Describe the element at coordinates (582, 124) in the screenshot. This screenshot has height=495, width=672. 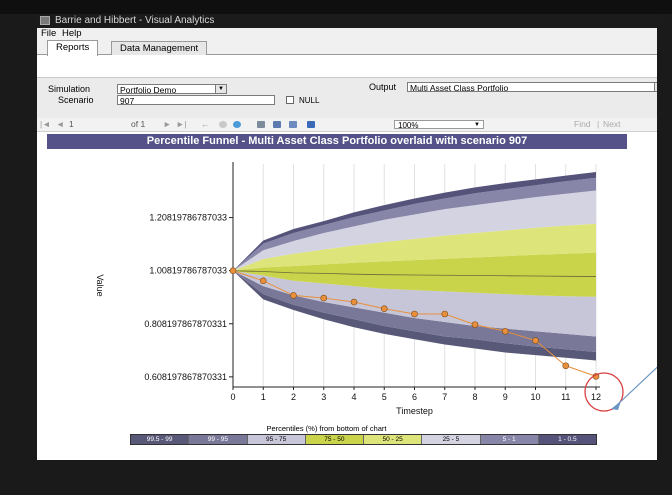
I see `find-link: Find` at that location.